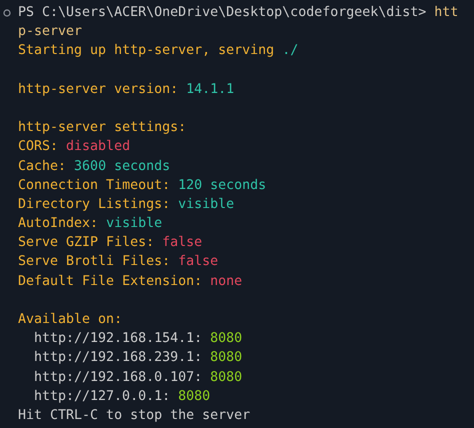 This screenshot has height=428, width=474. What do you see at coordinates (42, 167) in the screenshot?
I see `terminal-text: Cache:` at bounding box center [42, 167].